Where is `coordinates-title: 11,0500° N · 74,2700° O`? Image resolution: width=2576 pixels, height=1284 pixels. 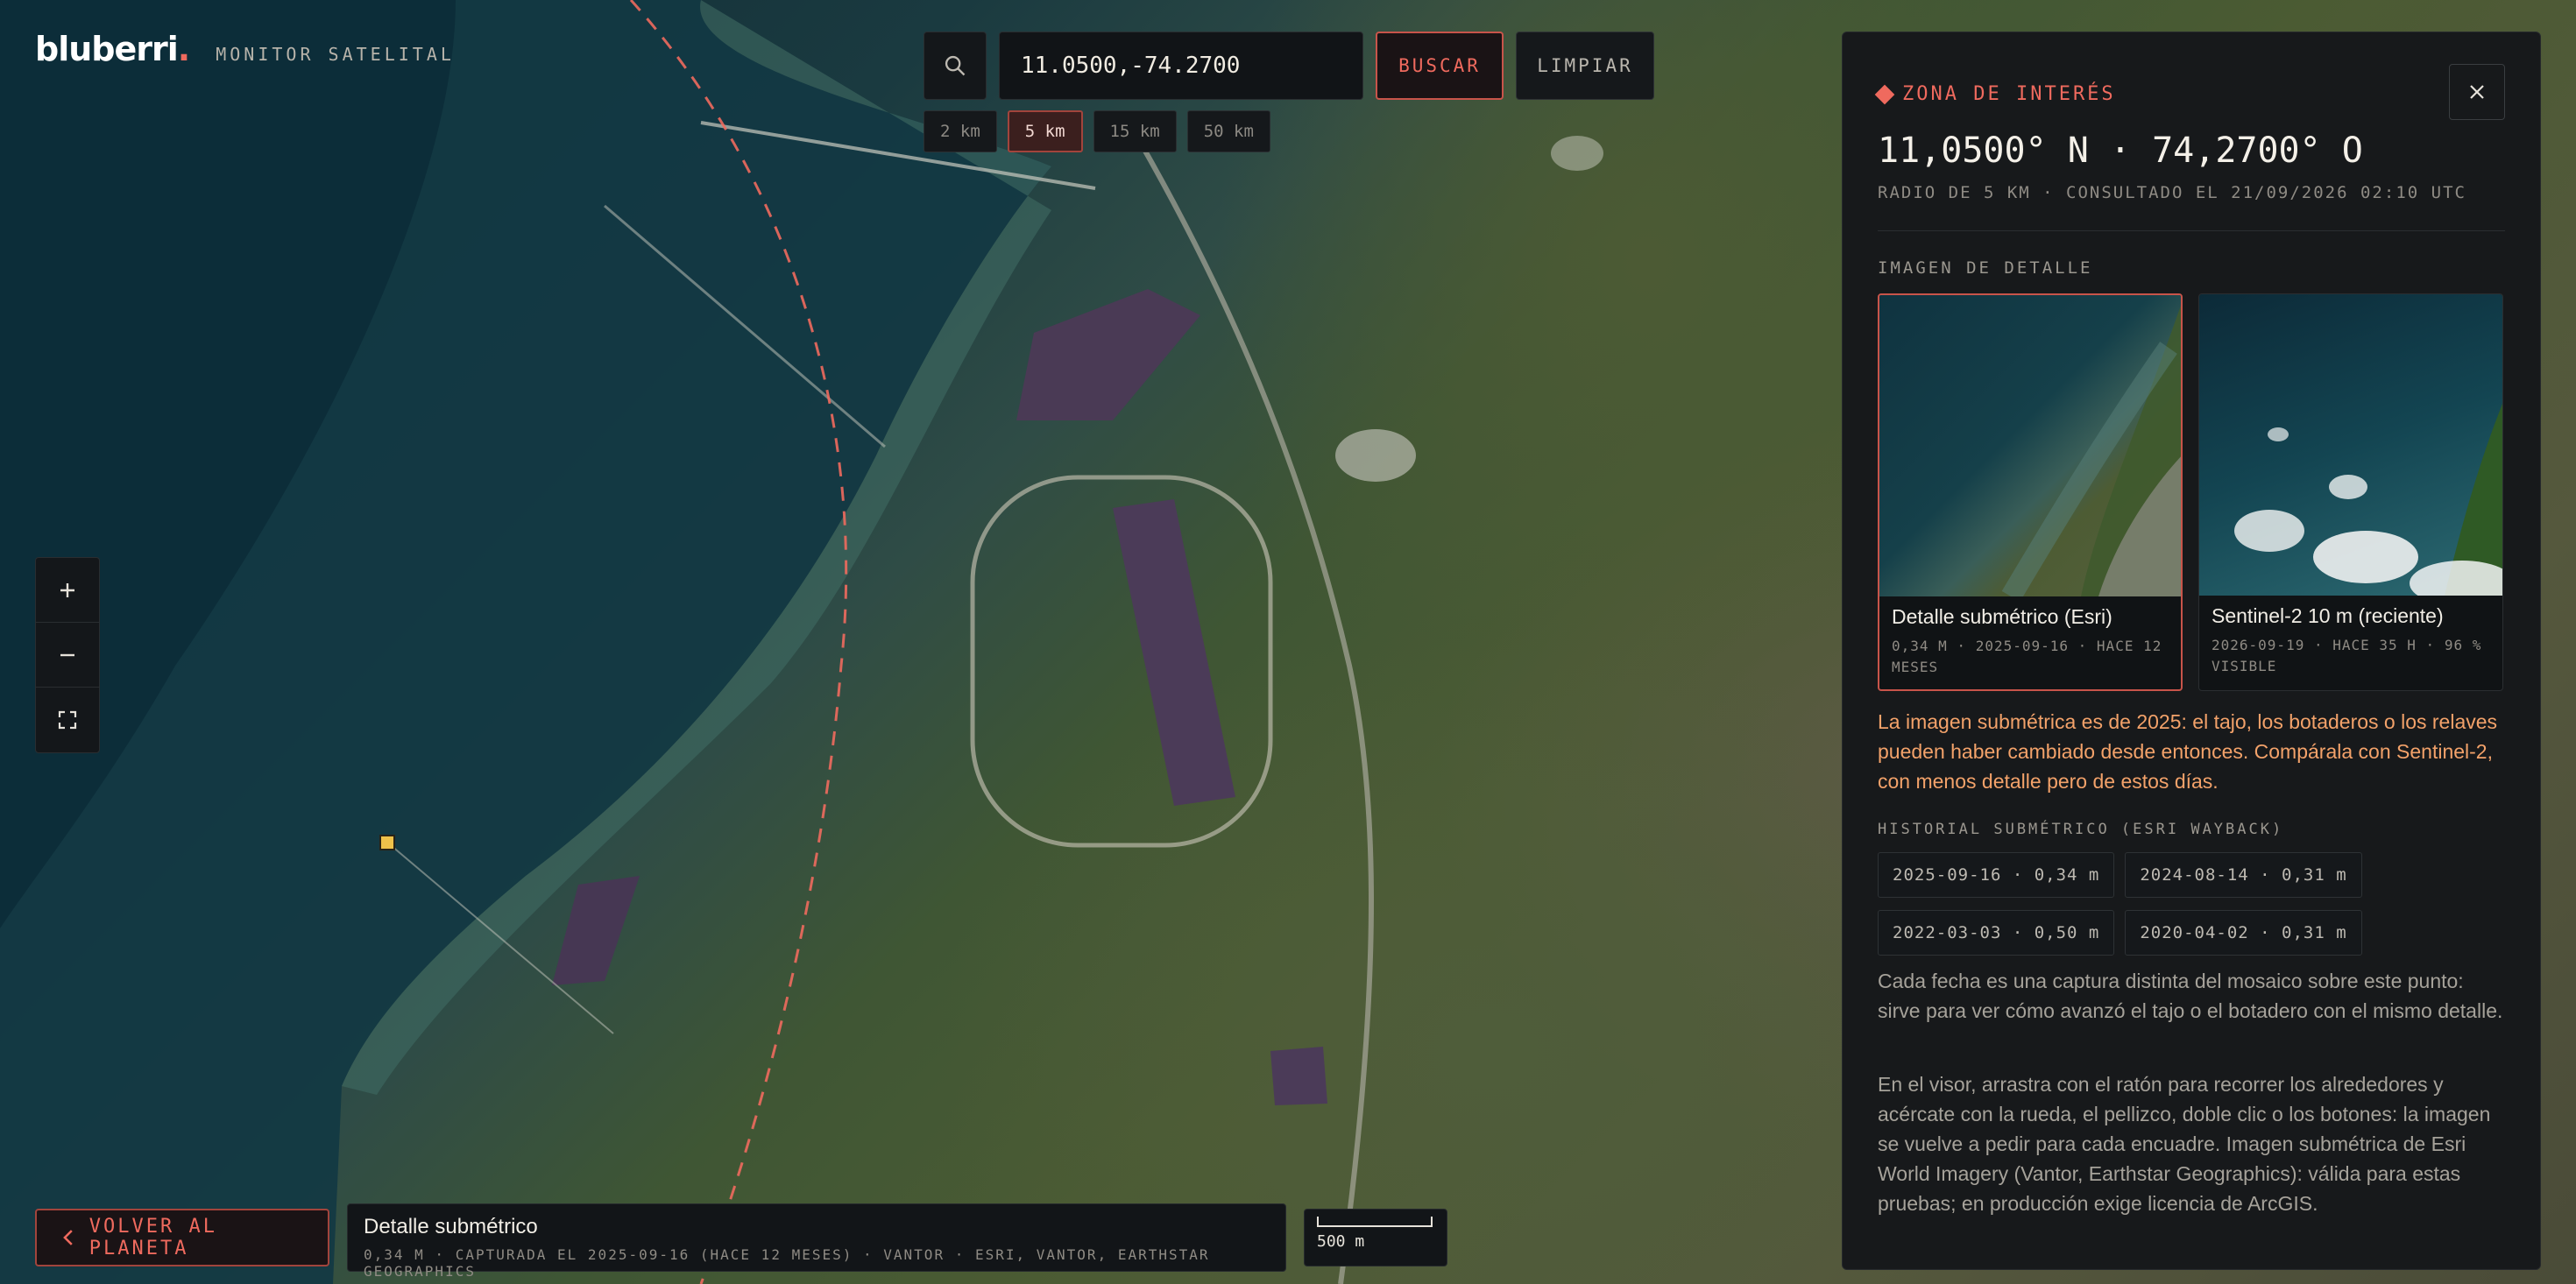
coordinates-title: 11,0500° N · 74,2700° O is located at coordinates (2120, 151).